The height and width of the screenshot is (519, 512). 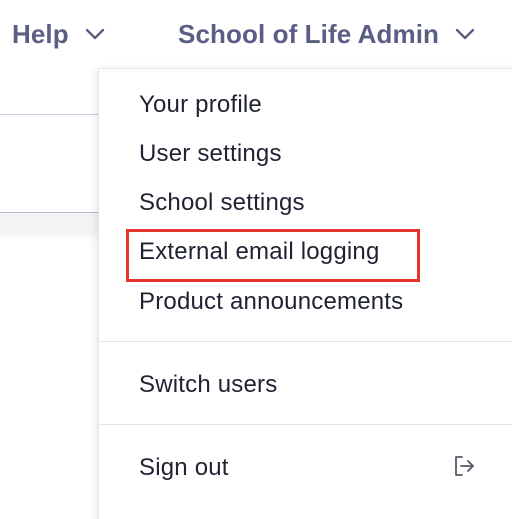 What do you see at coordinates (222, 203) in the screenshot?
I see `menu-item-school-settings: School settings` at bounding box center [222, 203].